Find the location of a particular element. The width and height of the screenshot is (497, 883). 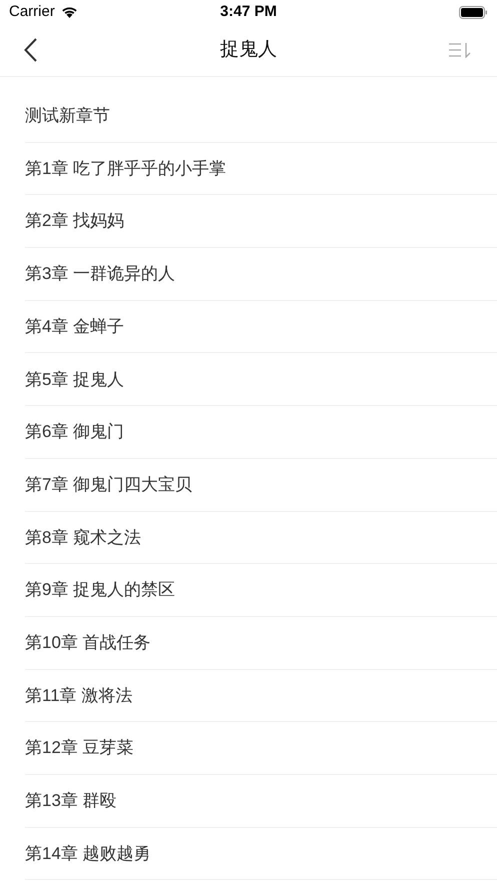

chapter-item: 第2章 找妈妈 is located at coordinates (74, 221).